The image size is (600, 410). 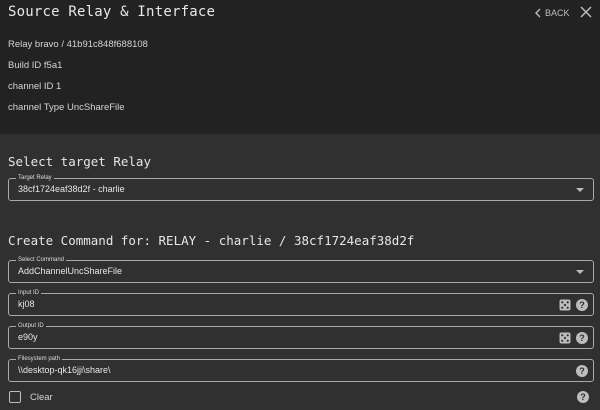 I want to click on page-title: Source Relay & Interface, so click(x=112, y=12).